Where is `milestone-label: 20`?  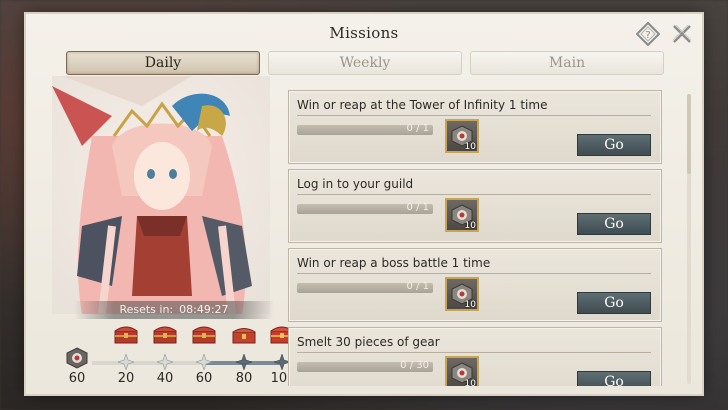 milestone-label: 20 is located at coordinates (126, 378).